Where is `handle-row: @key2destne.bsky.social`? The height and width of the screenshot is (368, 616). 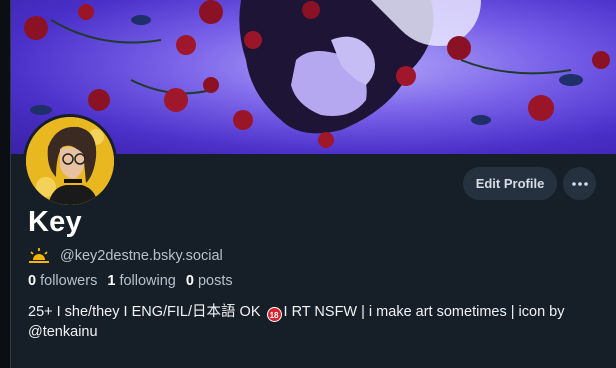
handle-row: @key2destne.bsky.social is located at coordinates (125, 256).